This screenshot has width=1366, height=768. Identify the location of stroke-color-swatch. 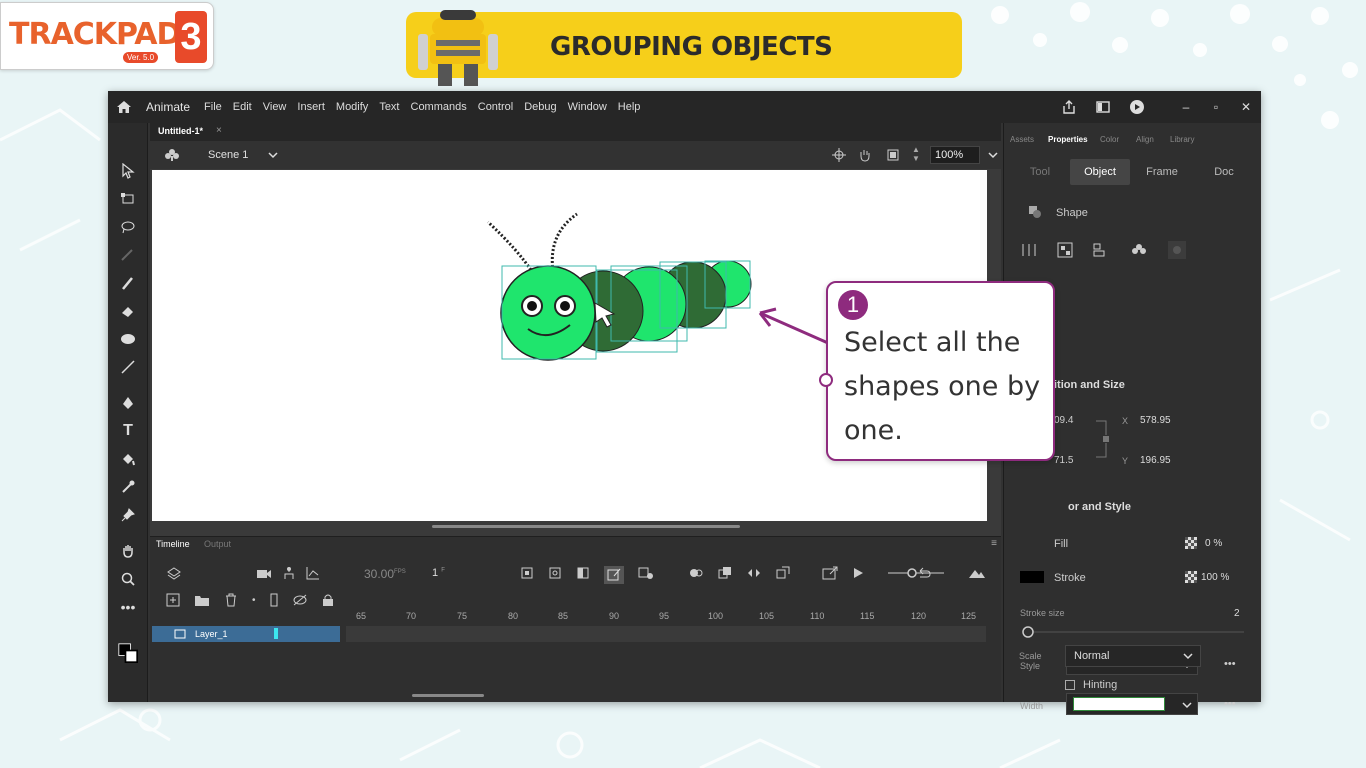
(1032, 577).